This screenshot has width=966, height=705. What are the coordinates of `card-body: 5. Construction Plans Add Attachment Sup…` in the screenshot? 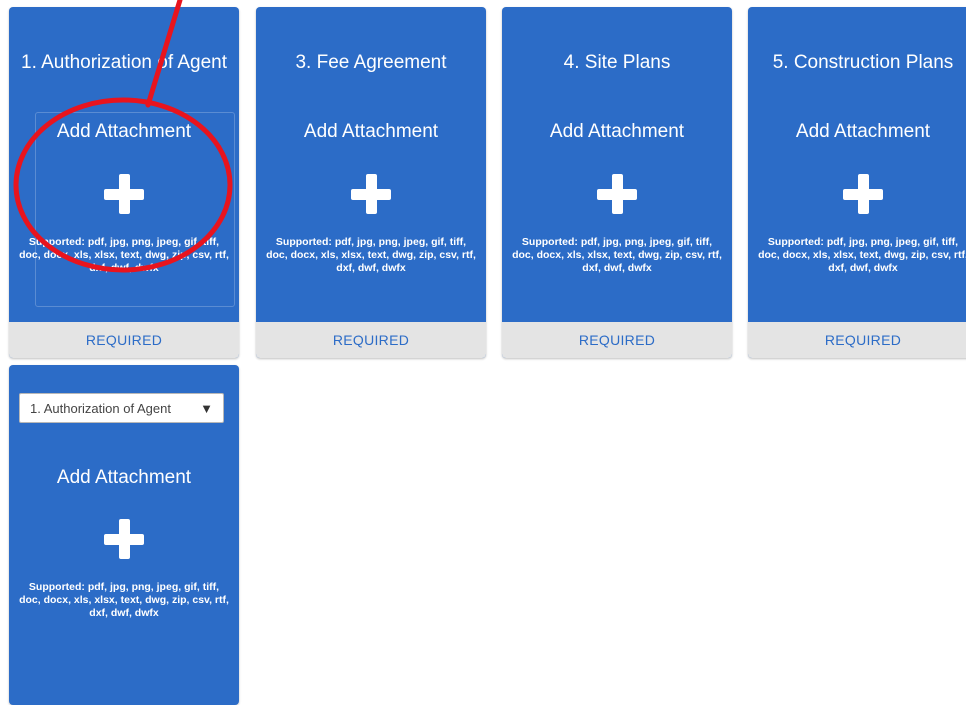 It's located at (857, 164).